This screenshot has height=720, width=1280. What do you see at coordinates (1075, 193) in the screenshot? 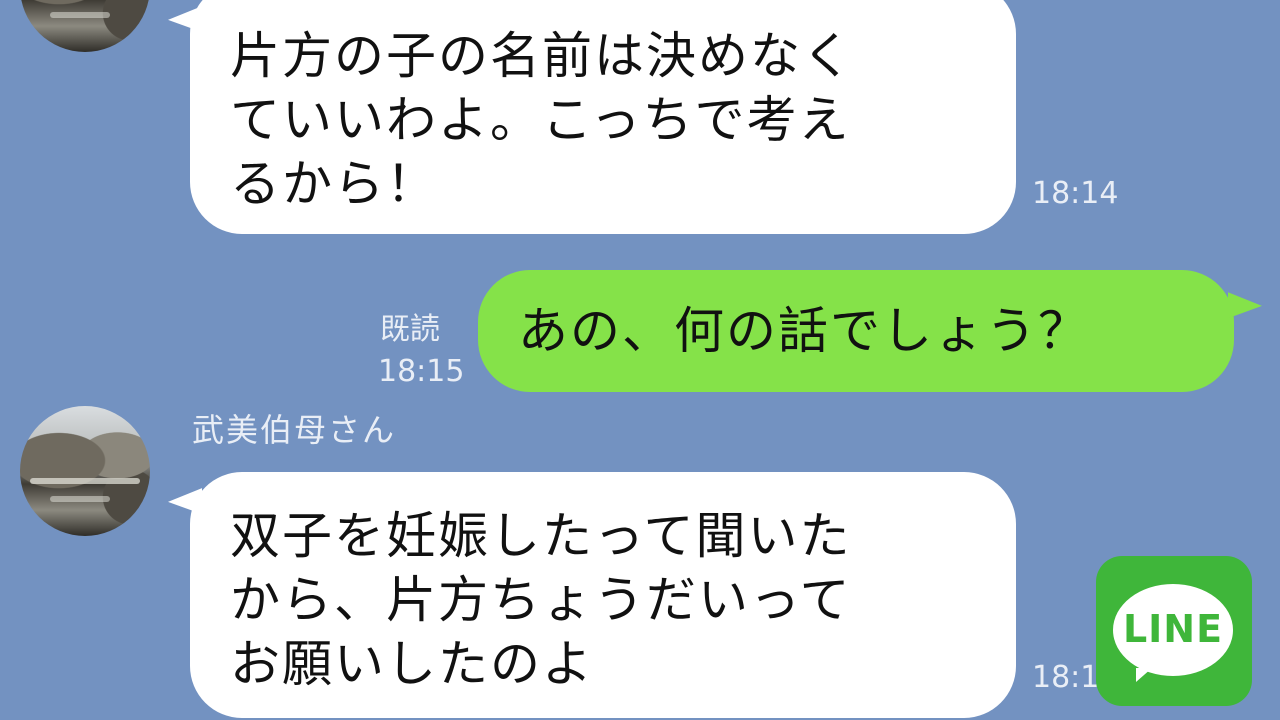
I see `message-time: 18:14` at bounding box center [1075, 193].